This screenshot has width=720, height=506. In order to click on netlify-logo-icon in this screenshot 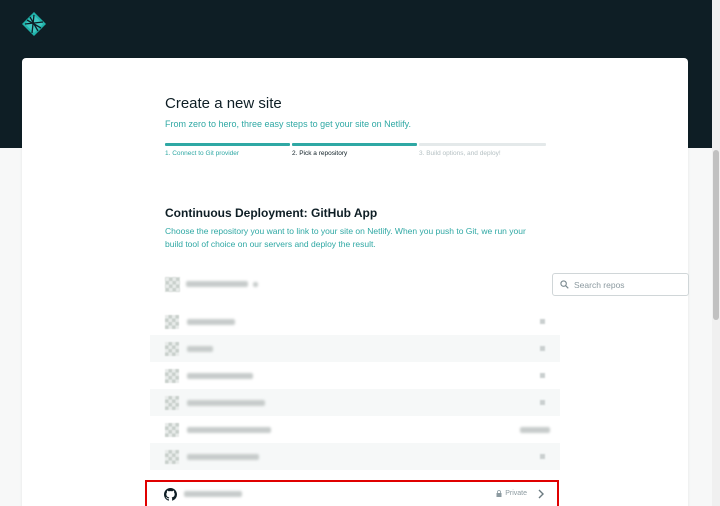, I will do `click(34, 24)`.